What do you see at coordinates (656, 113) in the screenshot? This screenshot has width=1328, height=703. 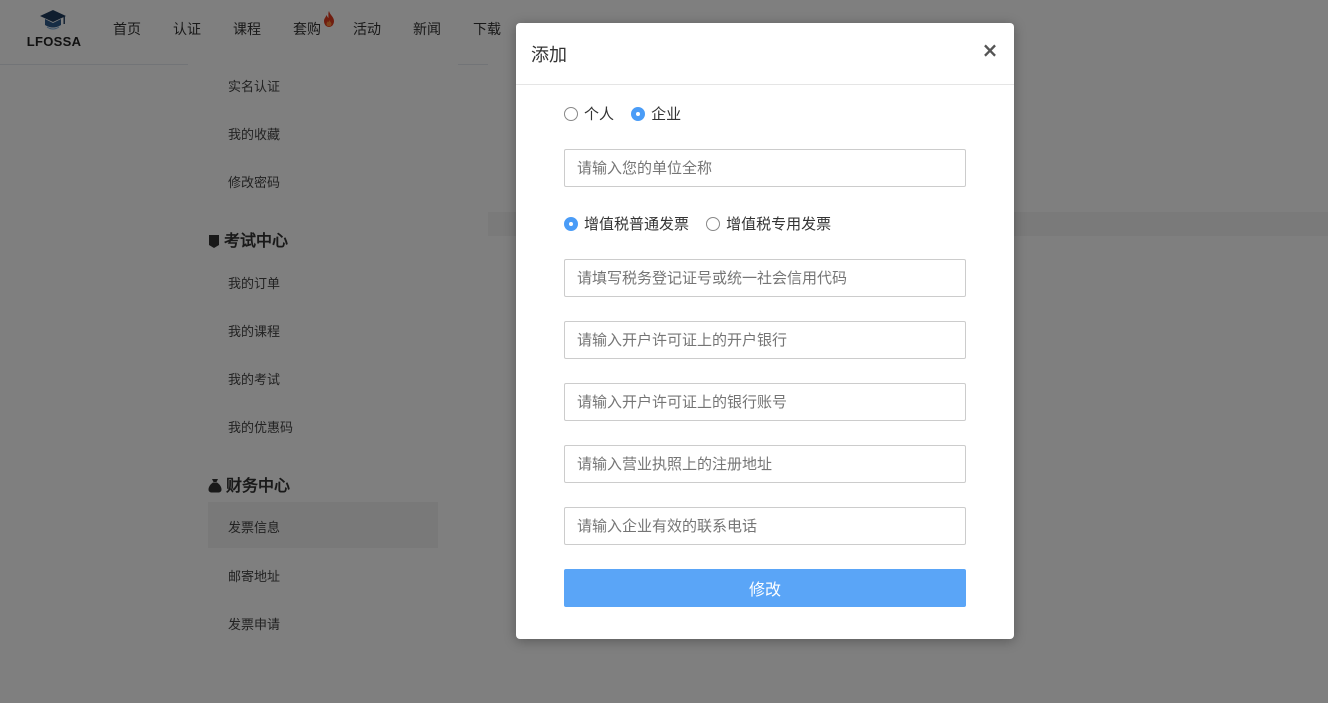 I see `radio-enterprise: 企业` at bounding box center [656, 113].